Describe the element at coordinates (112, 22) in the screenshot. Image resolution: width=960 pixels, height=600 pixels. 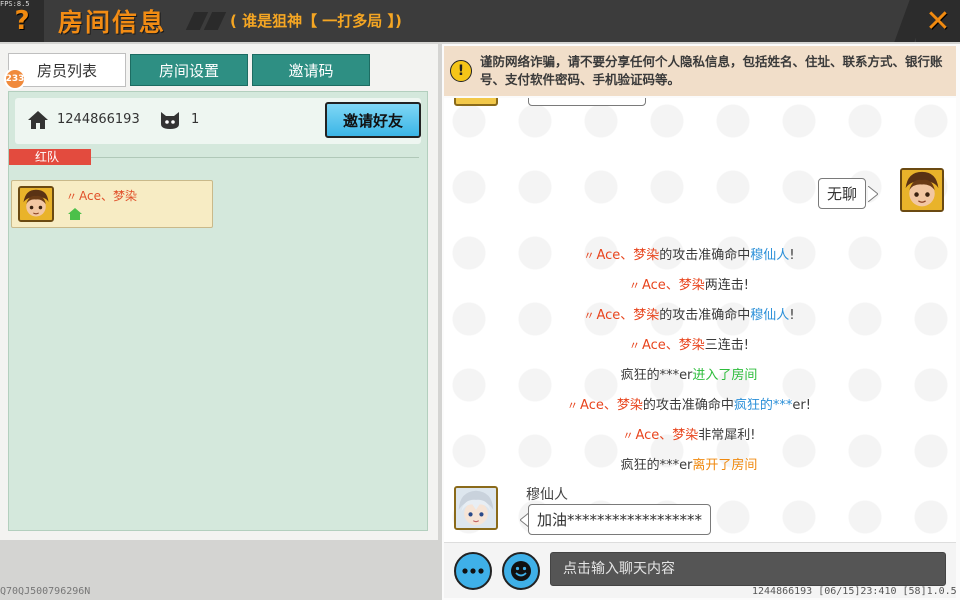
I see `page-title: 房间信息` at that location.